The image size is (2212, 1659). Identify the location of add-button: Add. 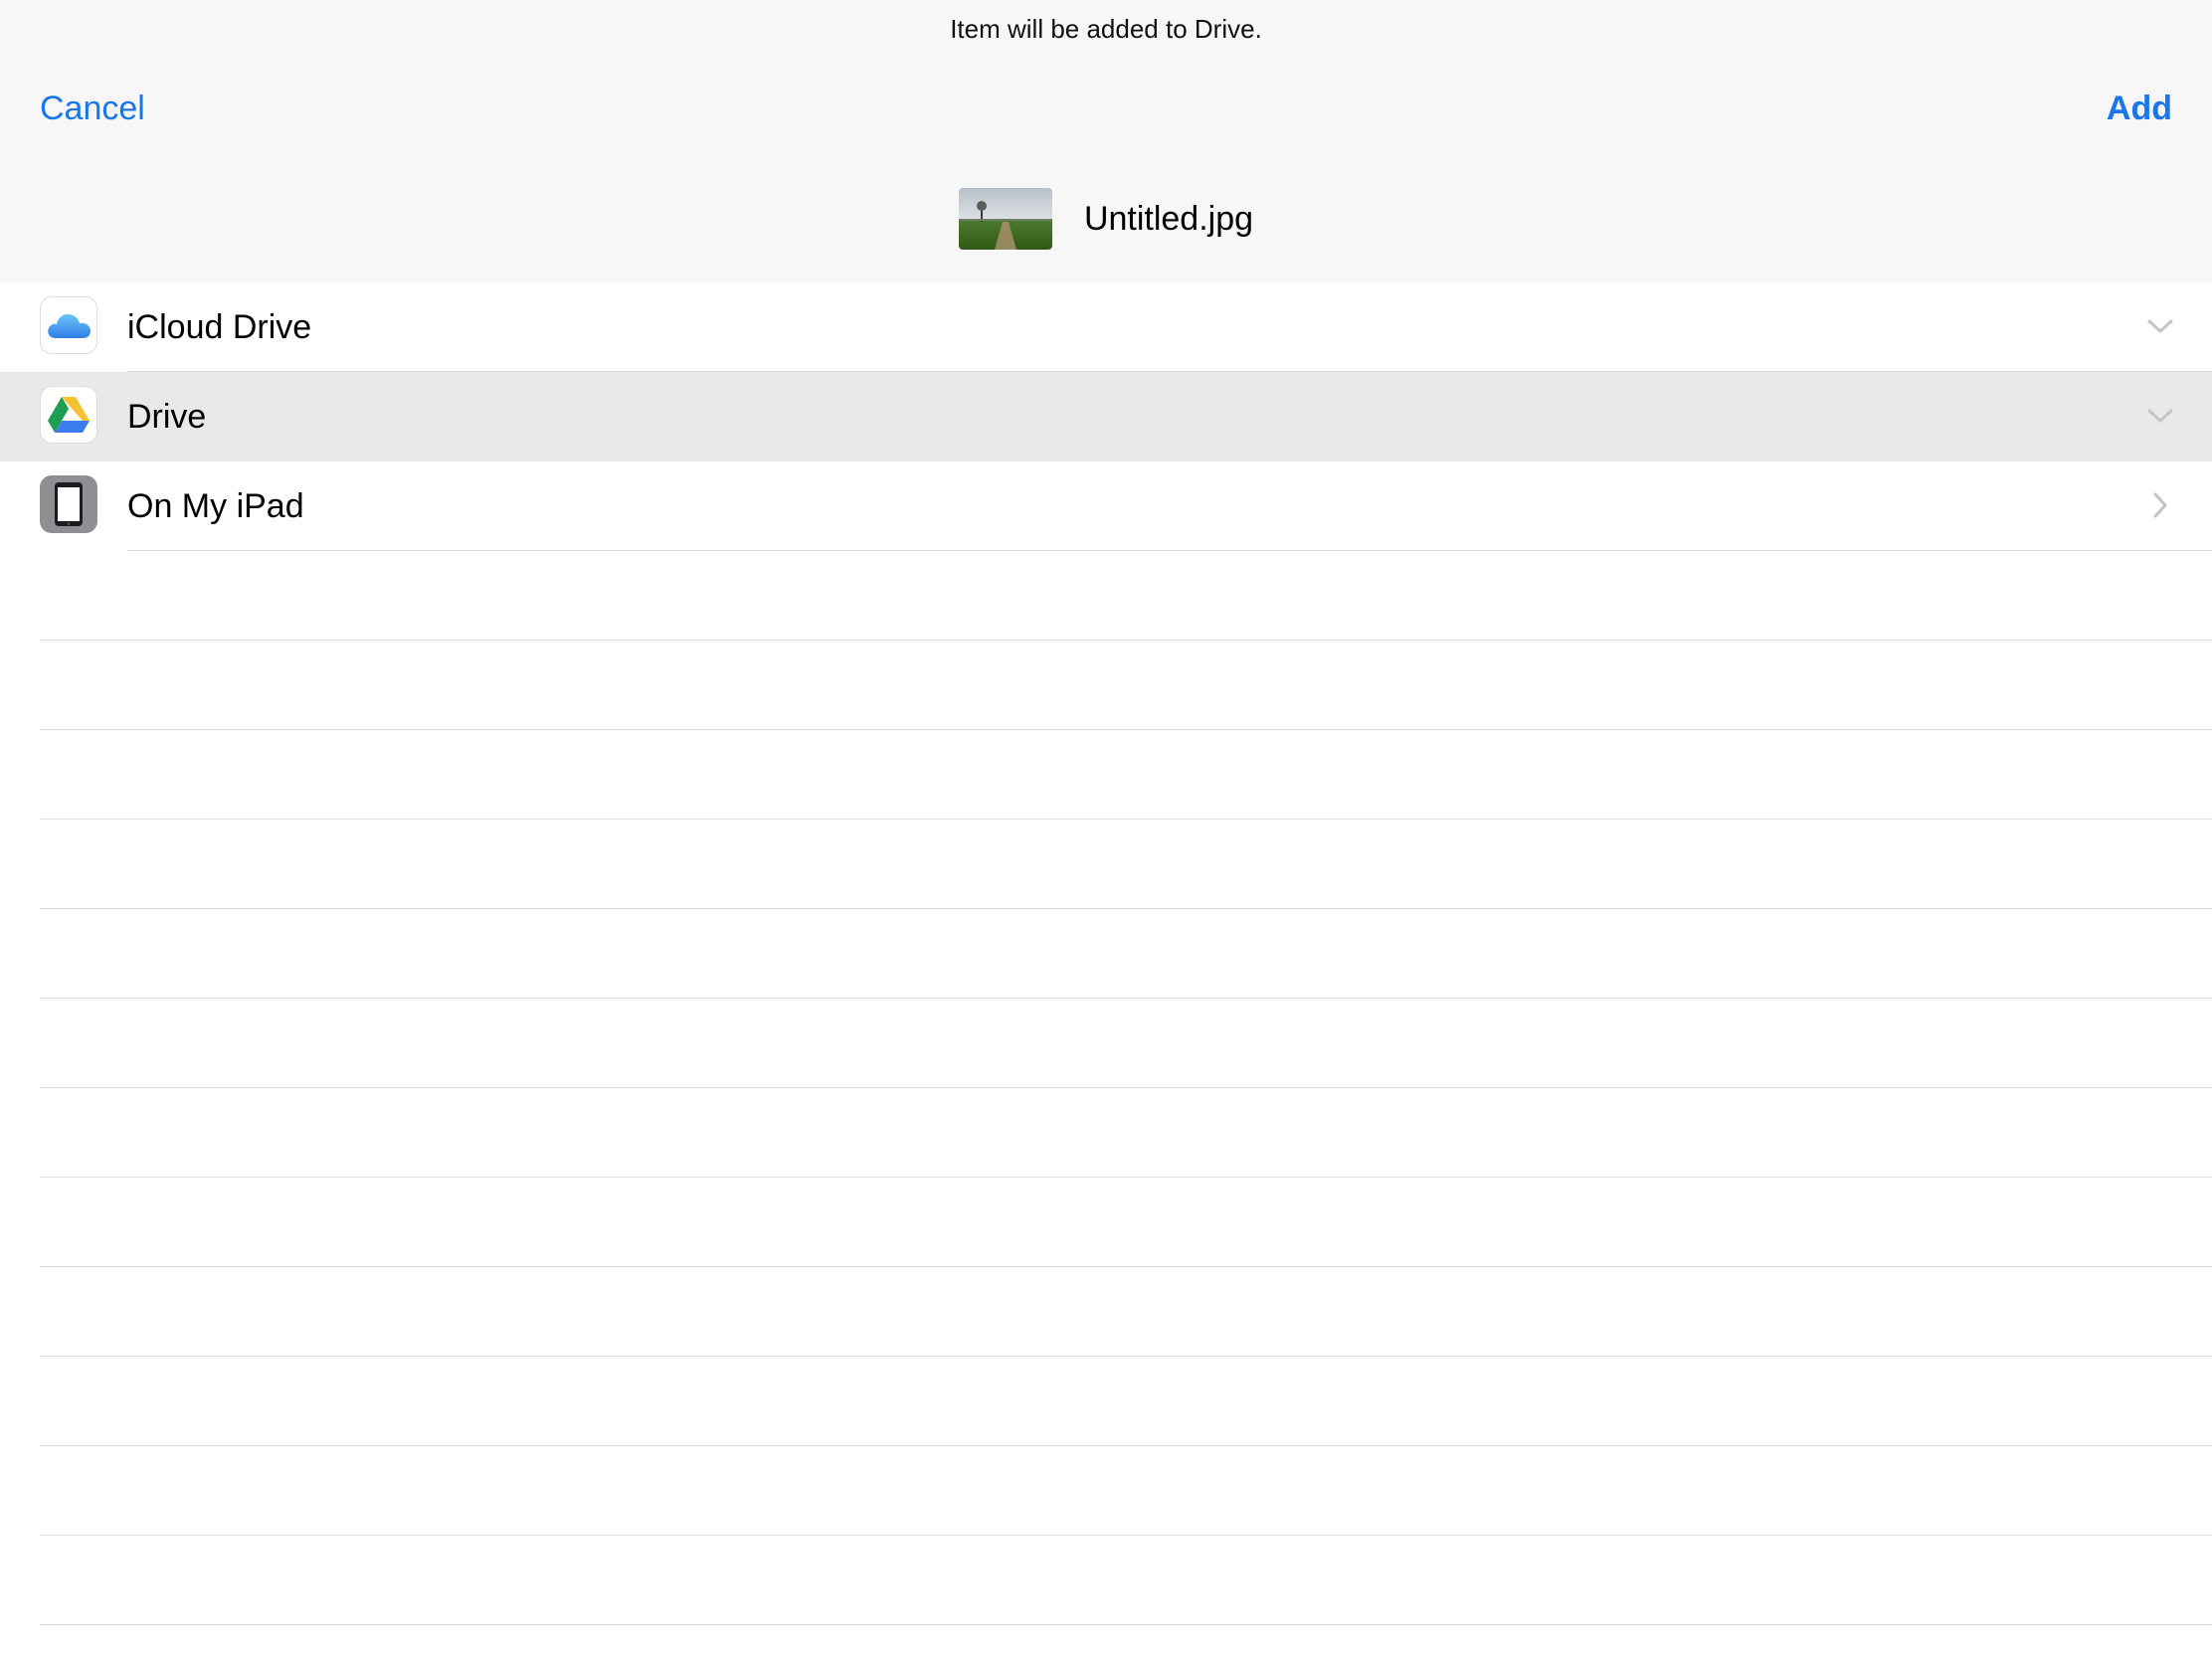
(2139, 109).